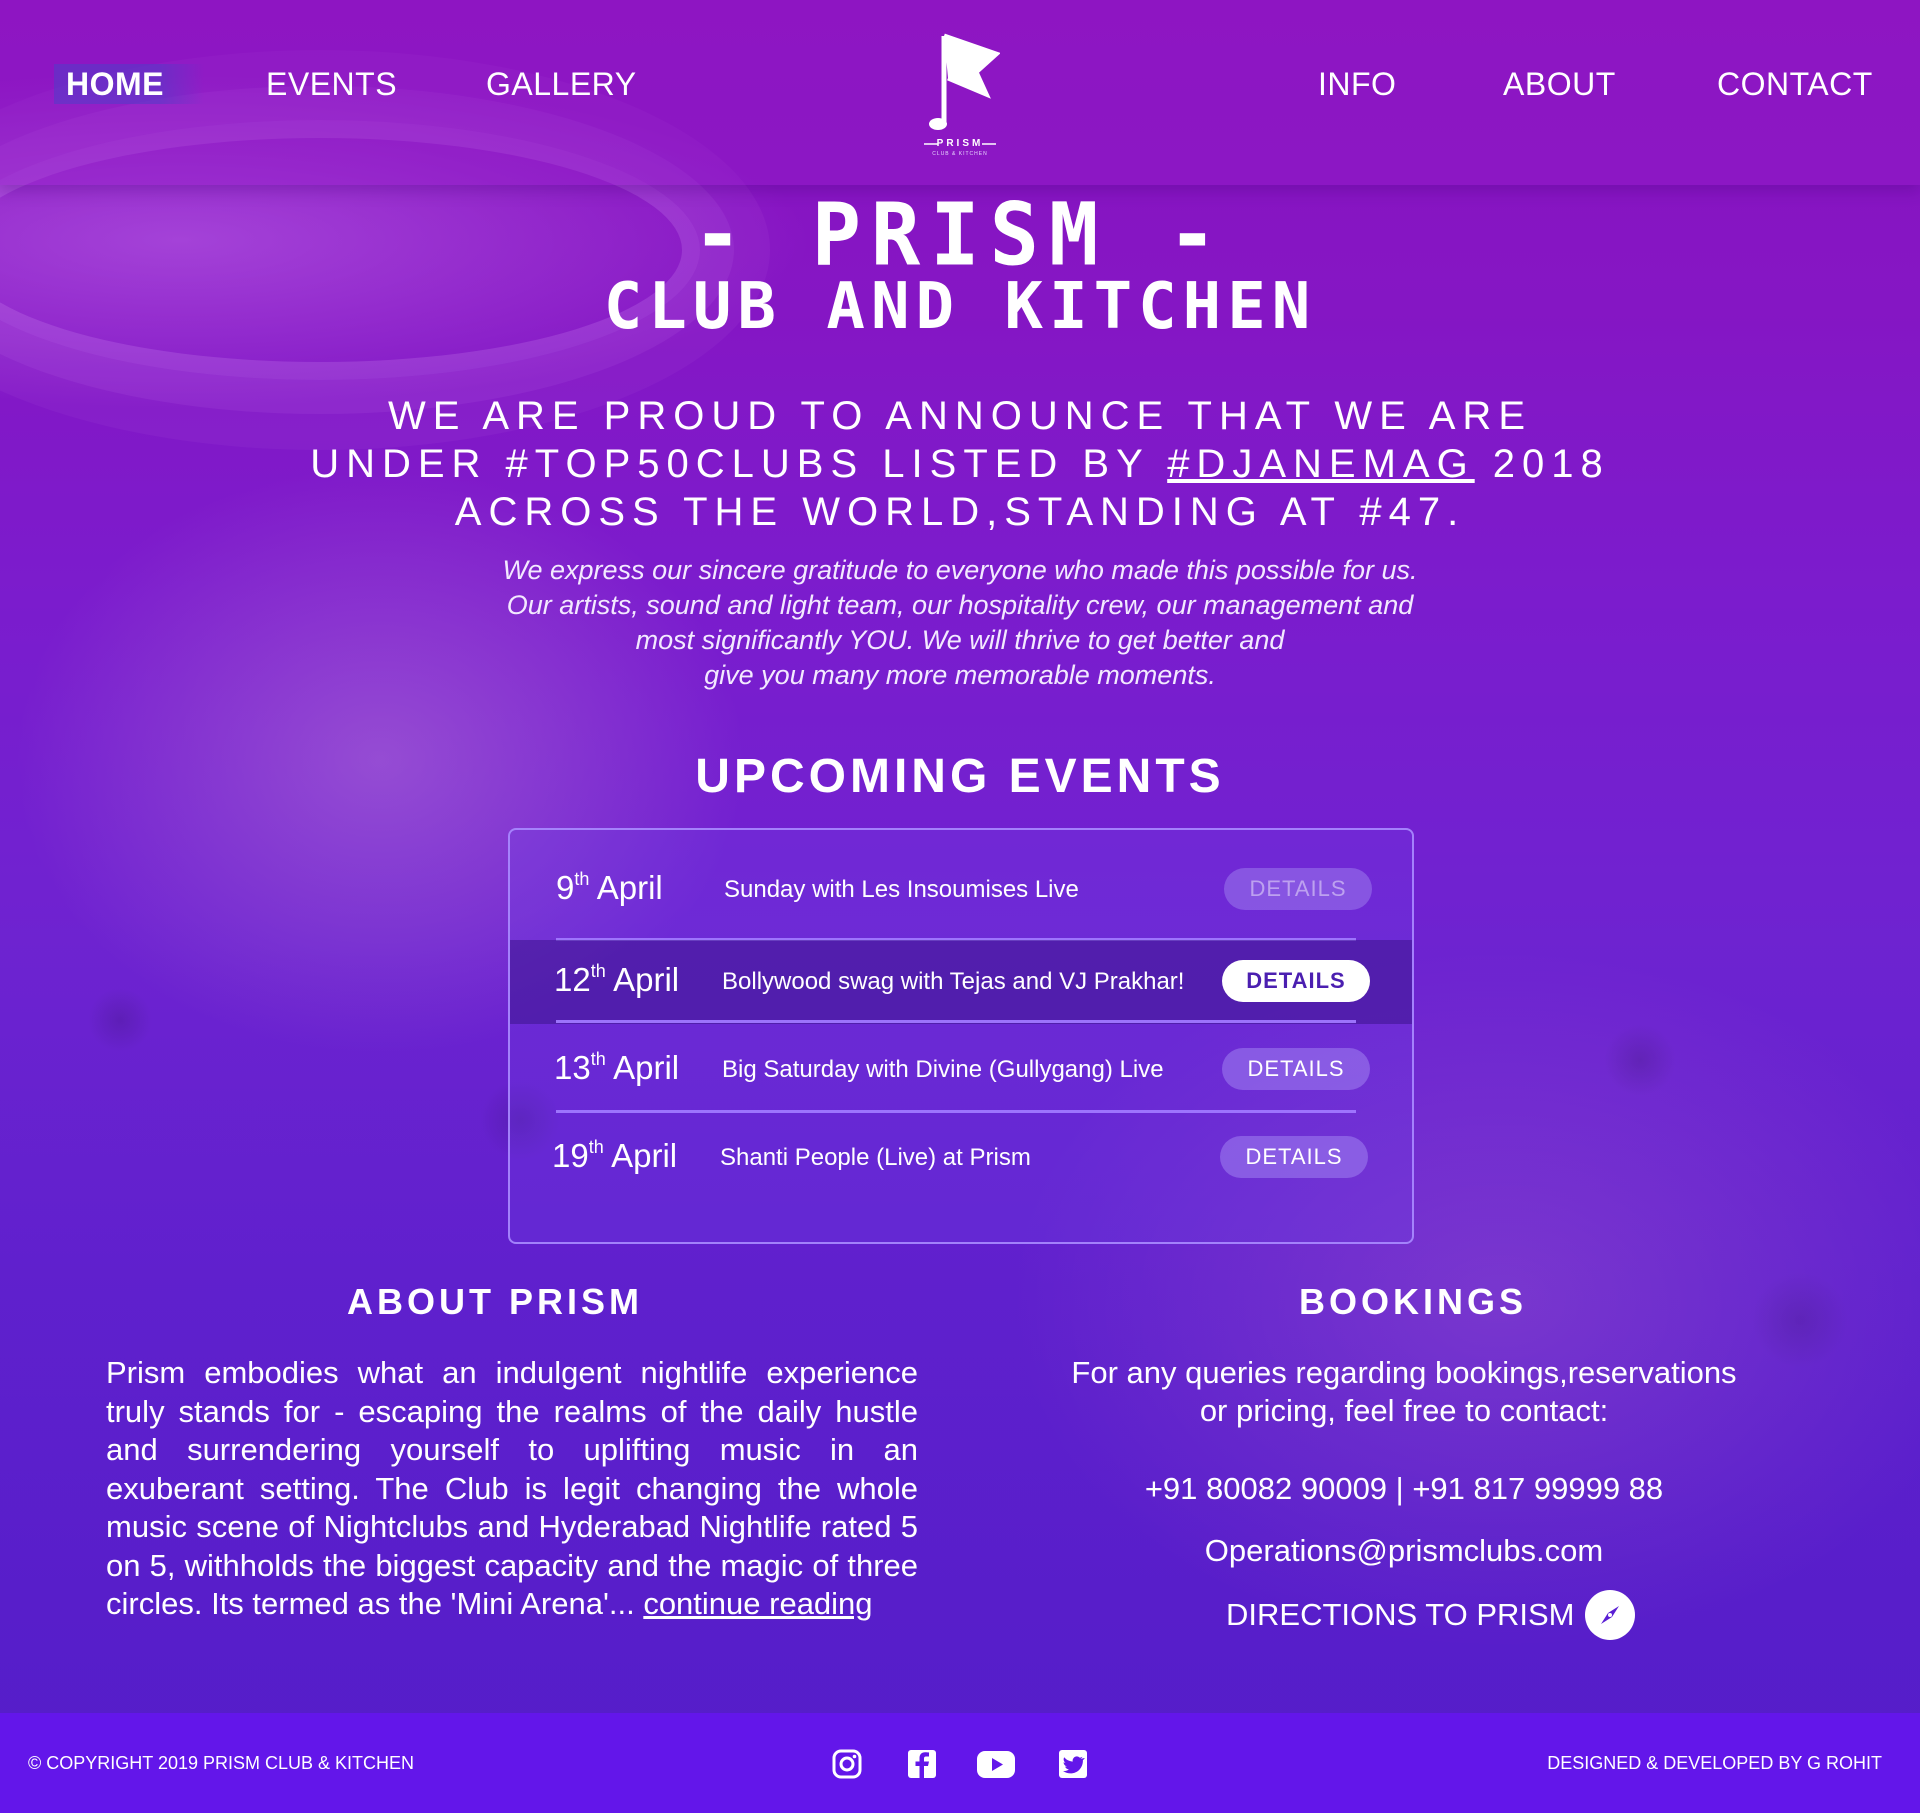 The image size is (1920, 1813). Describe the element at coordinates (565, 887) in the screenshot. I see `event-day: 9` at that location.